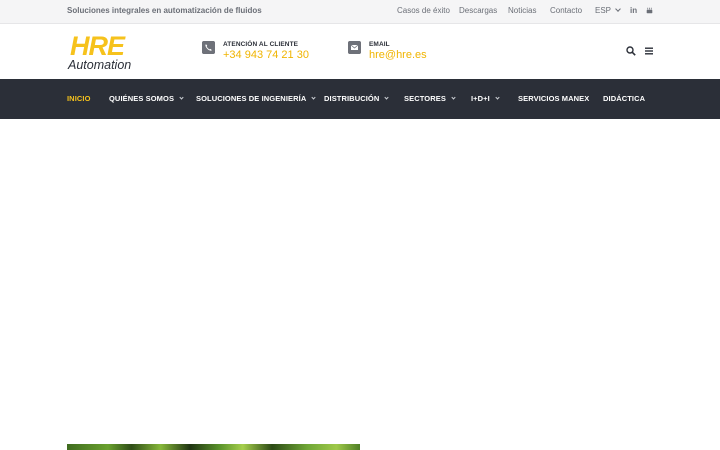 This screenshot has width=720, height=450. Describe the element at coordinates (522, 10) in the screenshot. I see `top-link-noticias: Noticias` at that location.